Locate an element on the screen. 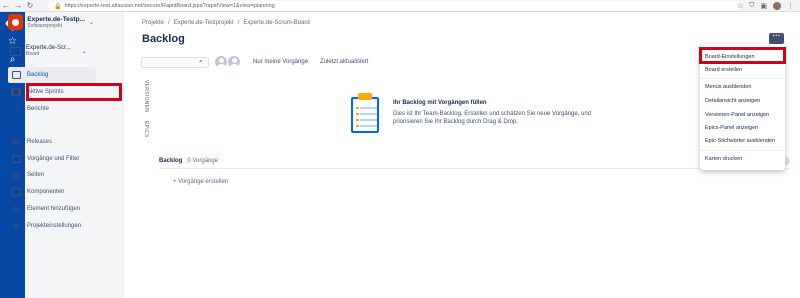 Image resolution: width=800 pixels, height=298 pixels. backlog-header: Backlog 0 Vorgänge is located at coordinates (188, 161).